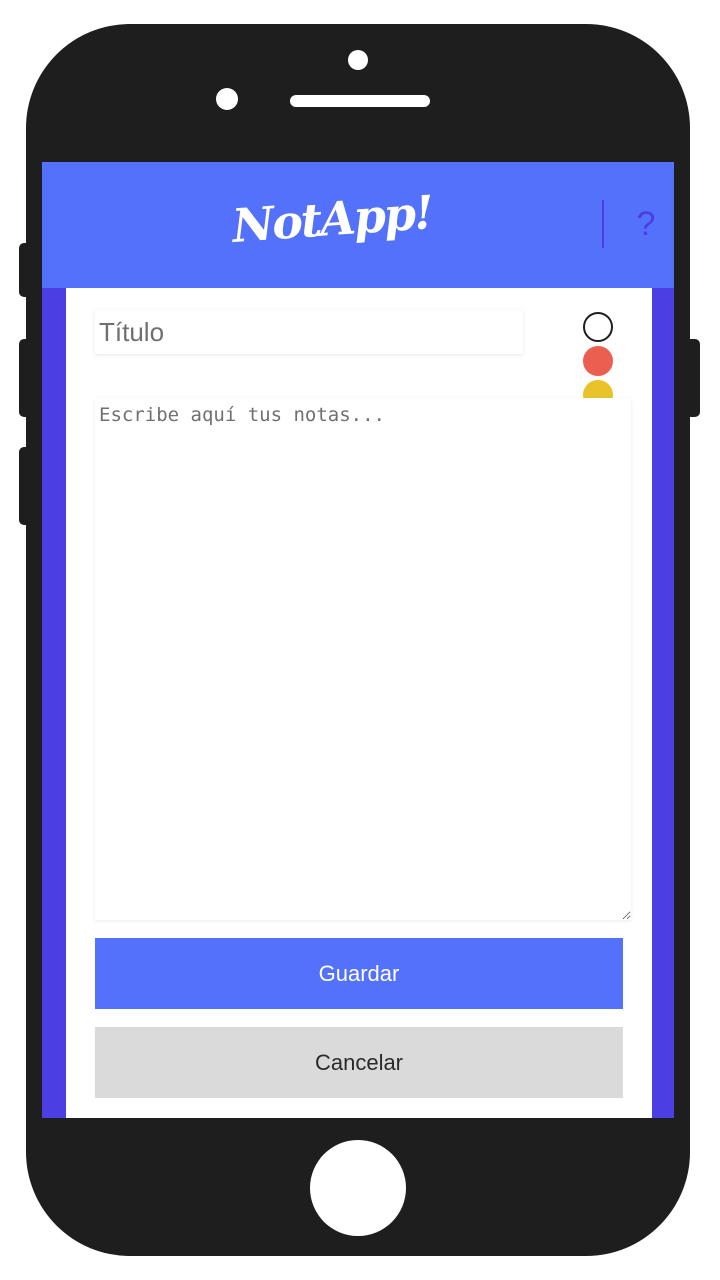 The height and width of the screenshot is (1280, 720). I want to click on title-input, so click(309, 332).